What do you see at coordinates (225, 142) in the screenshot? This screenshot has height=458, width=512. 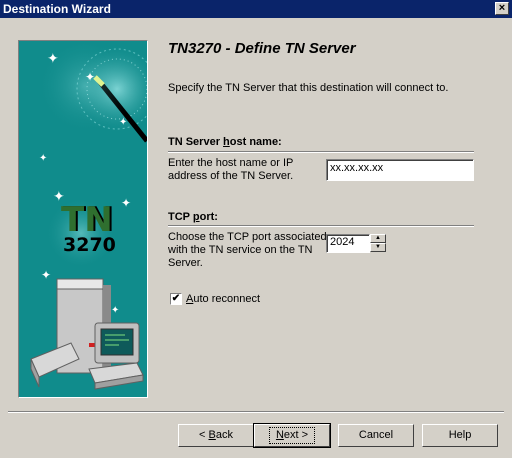 I see `host-section-title: TN Server host name:` at bounding box center [225, 142].